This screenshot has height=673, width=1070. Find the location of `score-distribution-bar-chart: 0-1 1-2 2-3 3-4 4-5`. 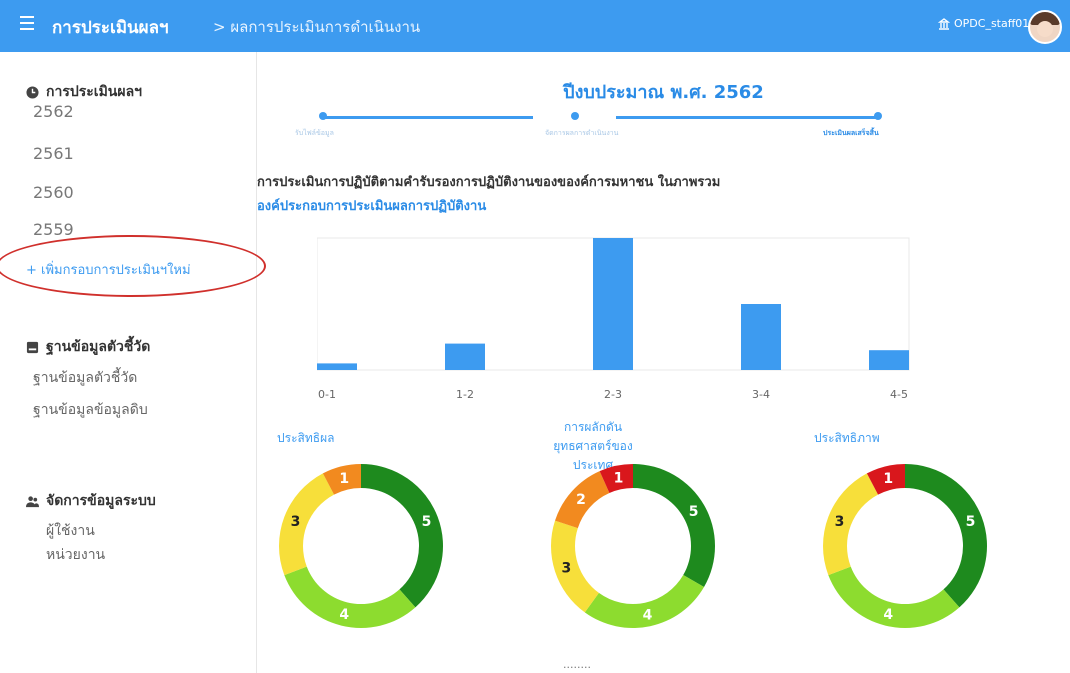

score-distribution-bar-chart: 0-1 1-2 2-3 3-4 4-5 is located at coordinates (613, 319).